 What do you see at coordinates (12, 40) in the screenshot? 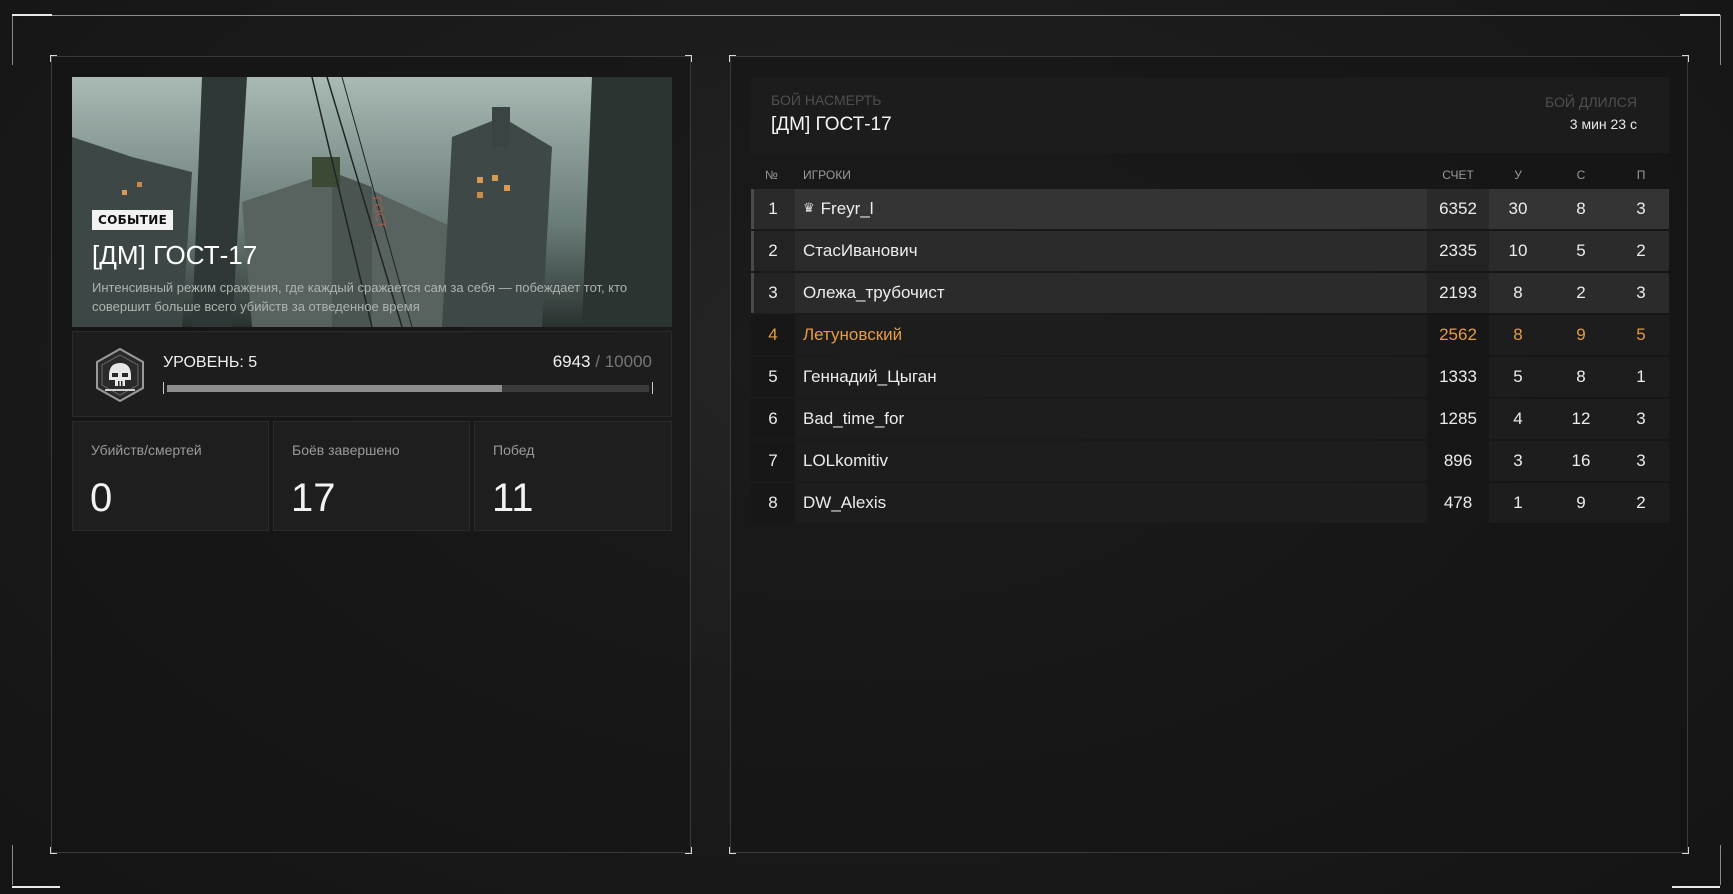
I see `frame-left-line` at bounding box center [12, 40].